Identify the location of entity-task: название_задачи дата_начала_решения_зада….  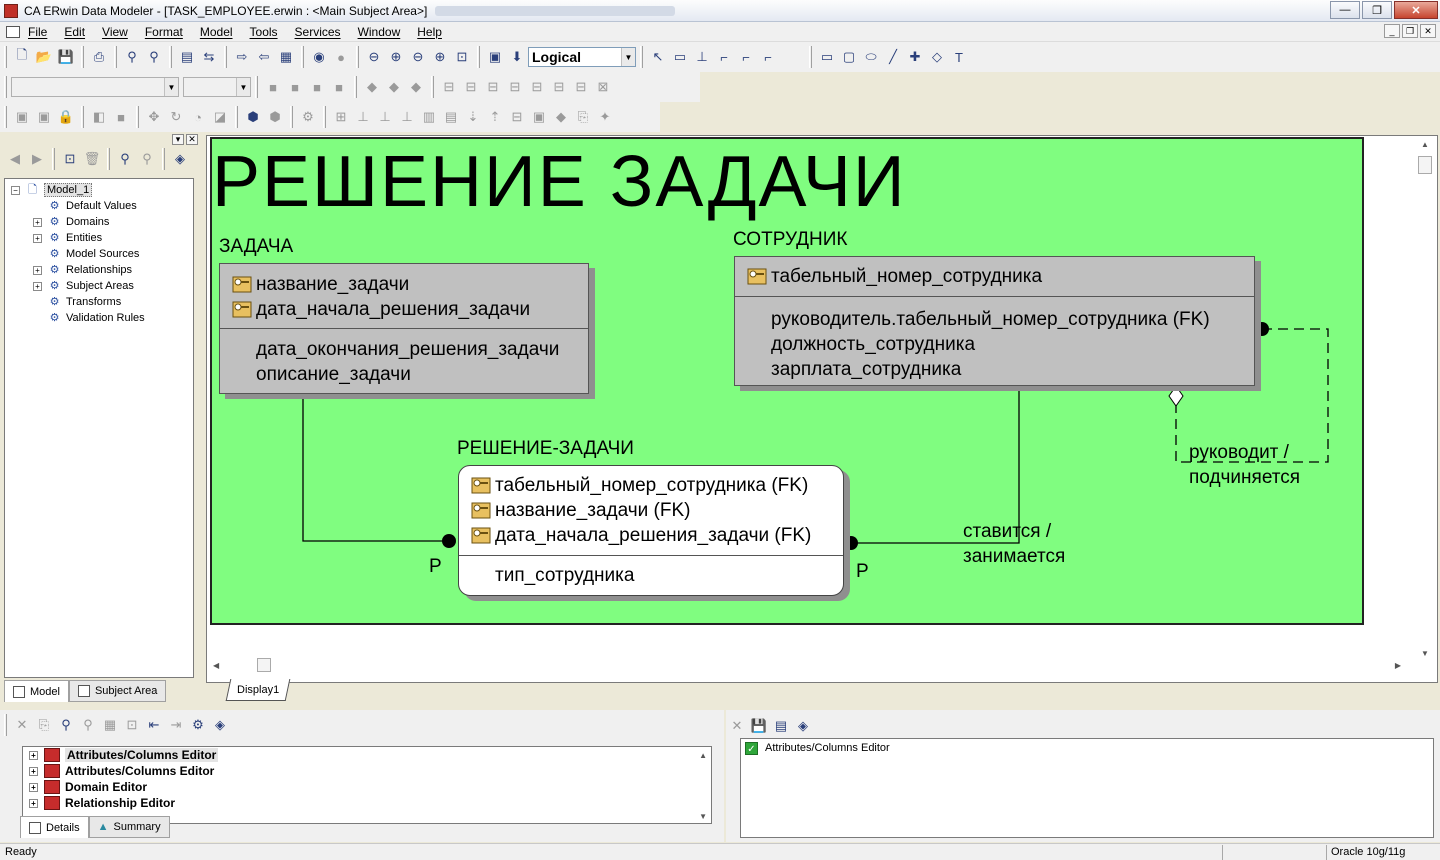
(404, 328).